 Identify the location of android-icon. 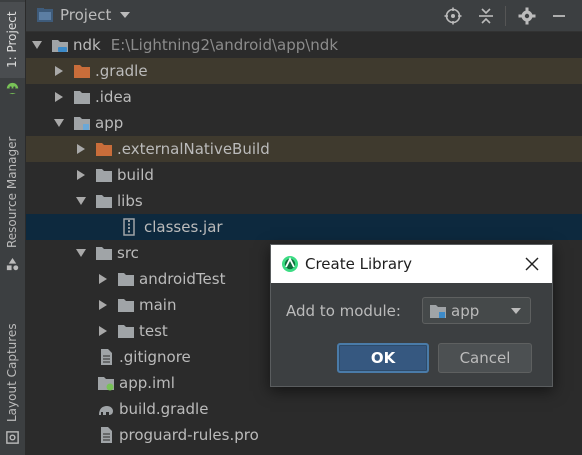
(12, 88).